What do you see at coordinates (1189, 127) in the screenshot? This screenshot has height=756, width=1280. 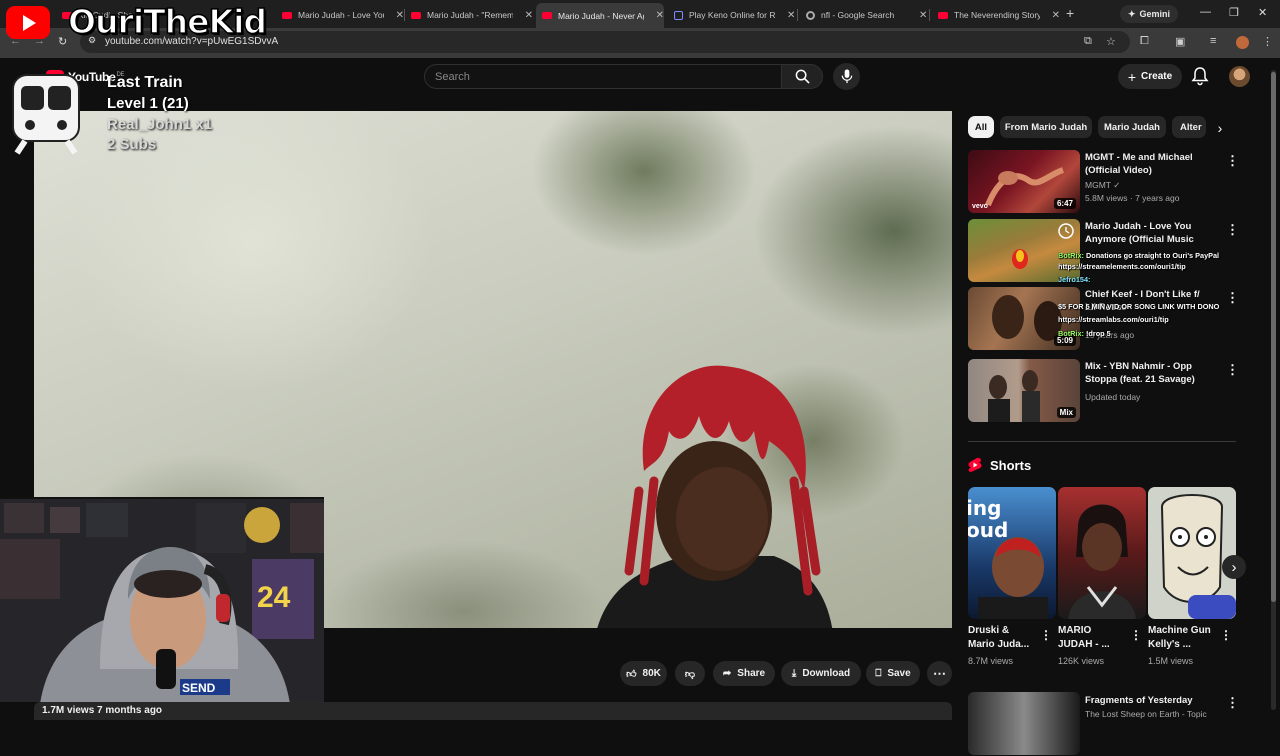 I see `chip-alter: Alter` at bounding box center [1189, 127].